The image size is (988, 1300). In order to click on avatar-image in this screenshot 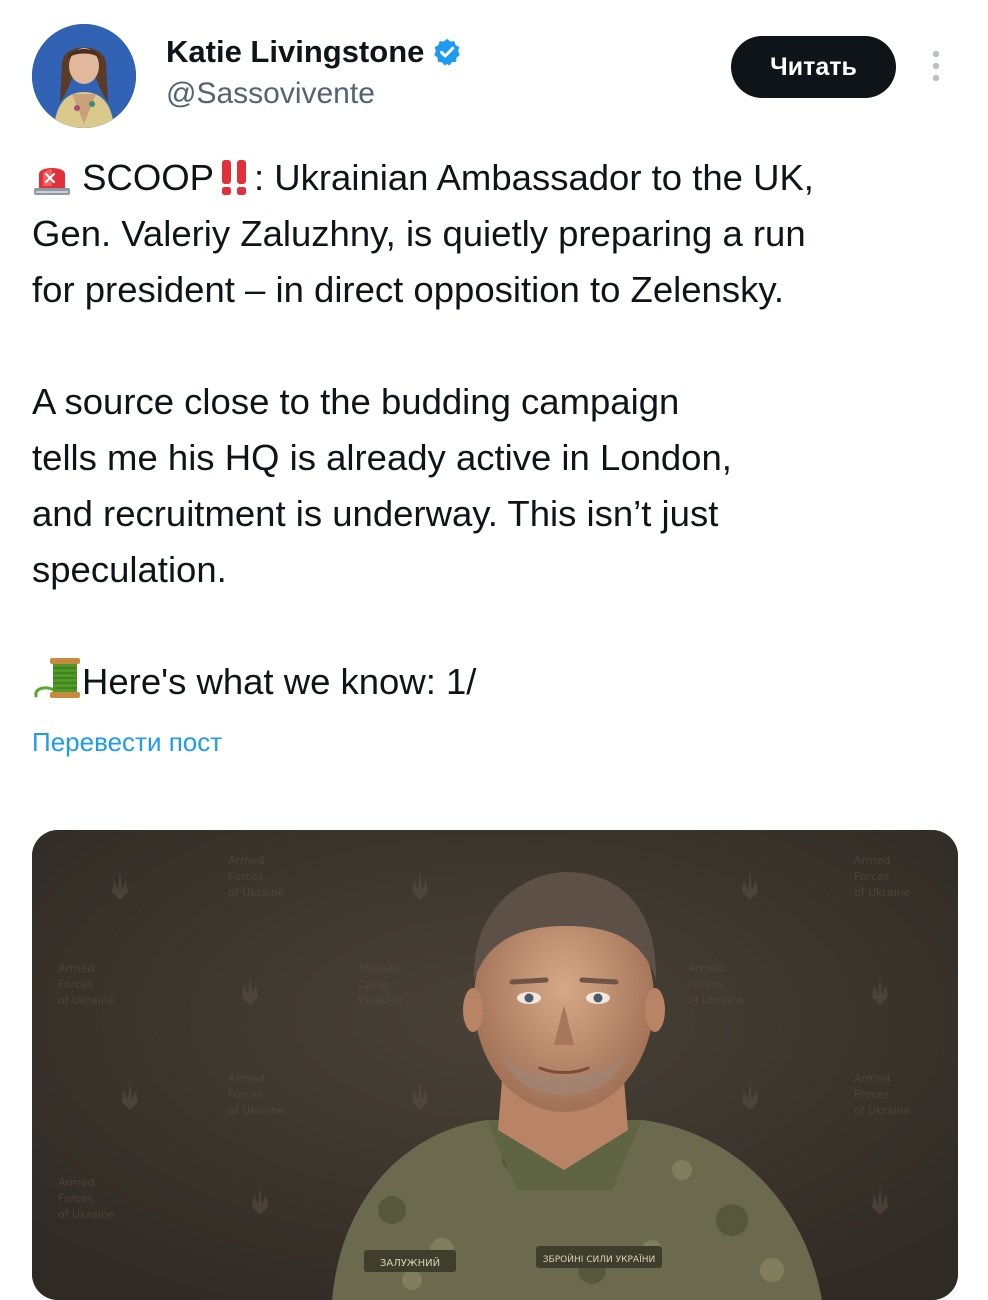, I will do `click(84, 76)`.